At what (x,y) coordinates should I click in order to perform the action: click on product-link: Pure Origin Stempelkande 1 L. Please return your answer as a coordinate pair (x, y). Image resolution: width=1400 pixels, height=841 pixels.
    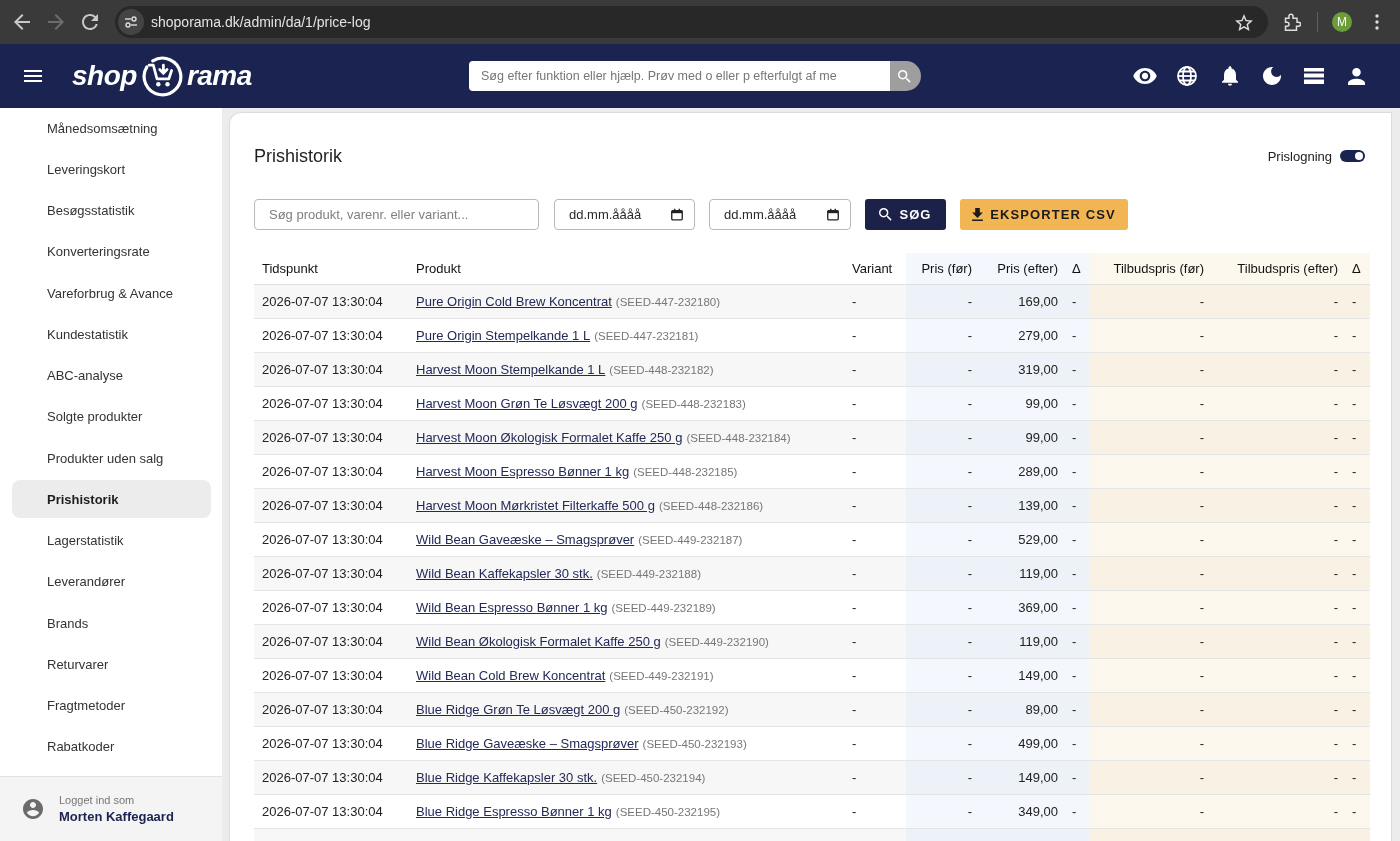
    Looking at the image, I should click on (503, 335).